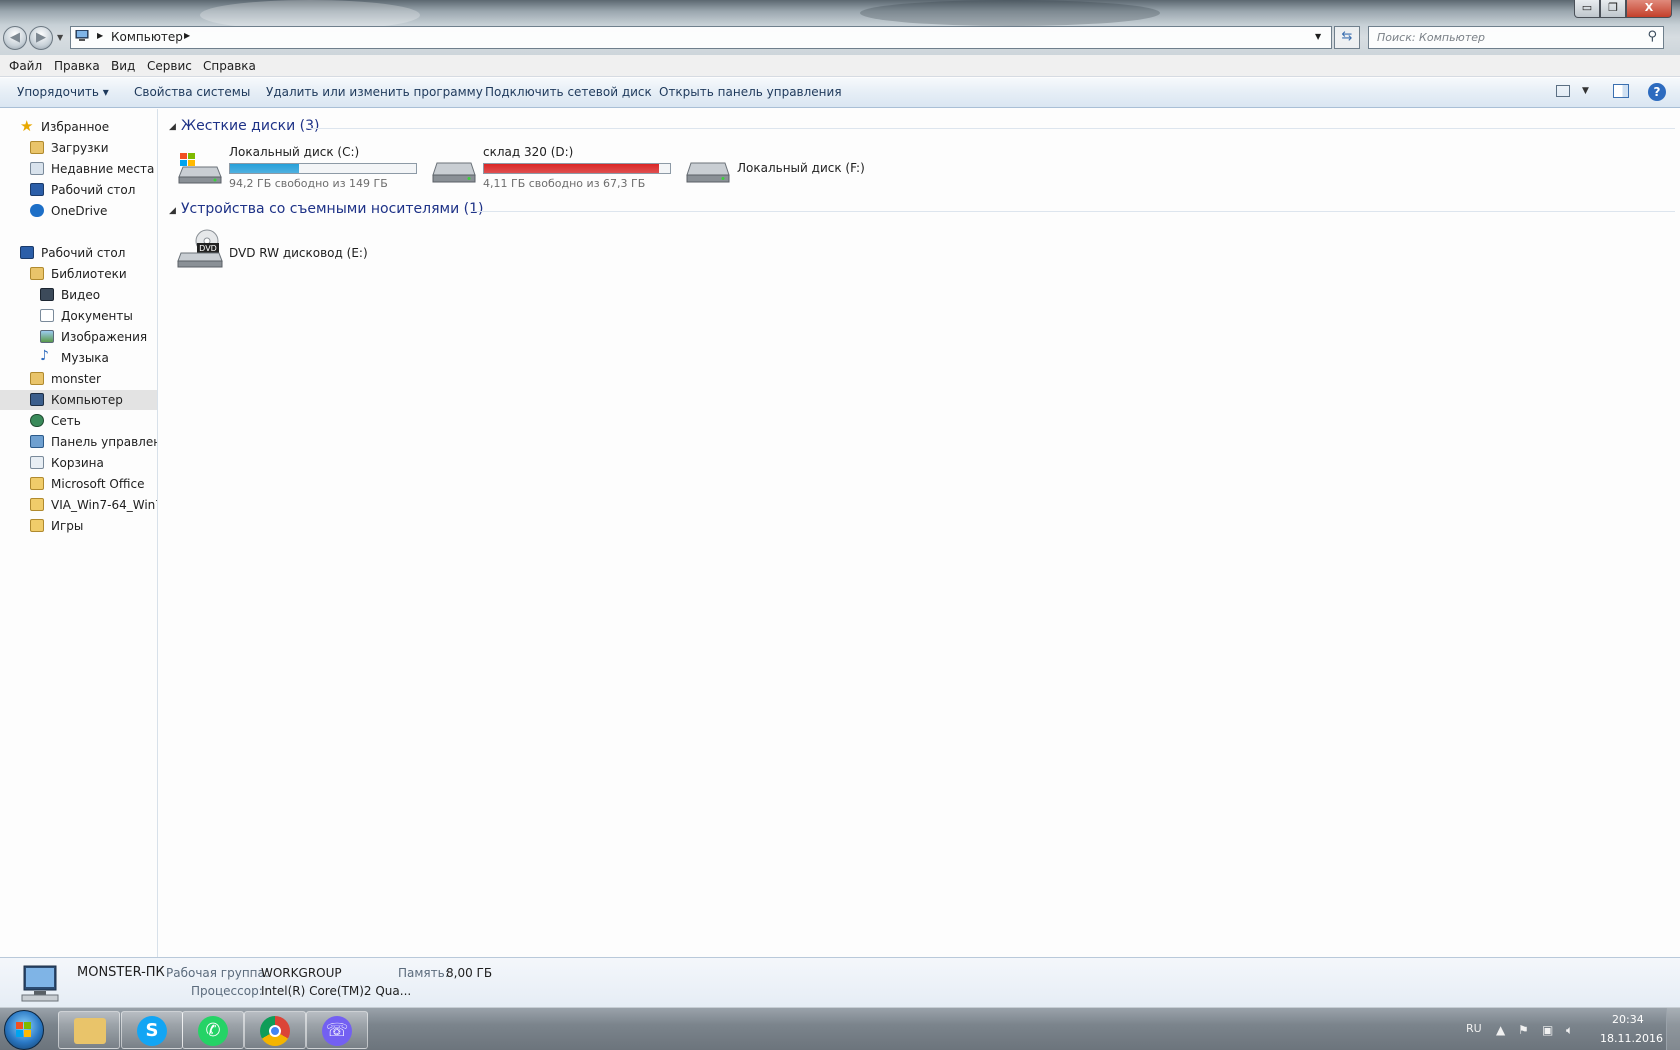  Describe the element at coordinates (60, 37) in the screenshot. I see `history-dropdown-icon: ▼` at that location.